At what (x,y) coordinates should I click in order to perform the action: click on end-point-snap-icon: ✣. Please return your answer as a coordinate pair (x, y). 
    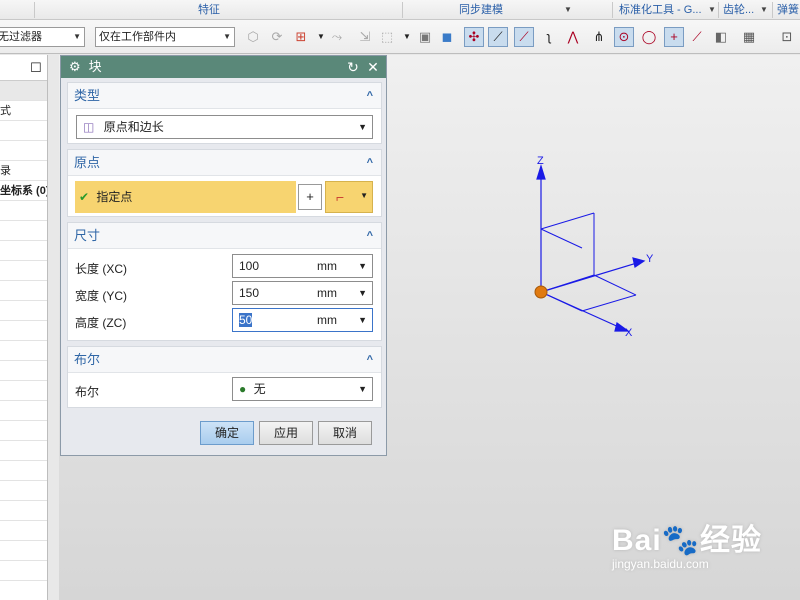
    Looking at the image, I should click on (474, 37).